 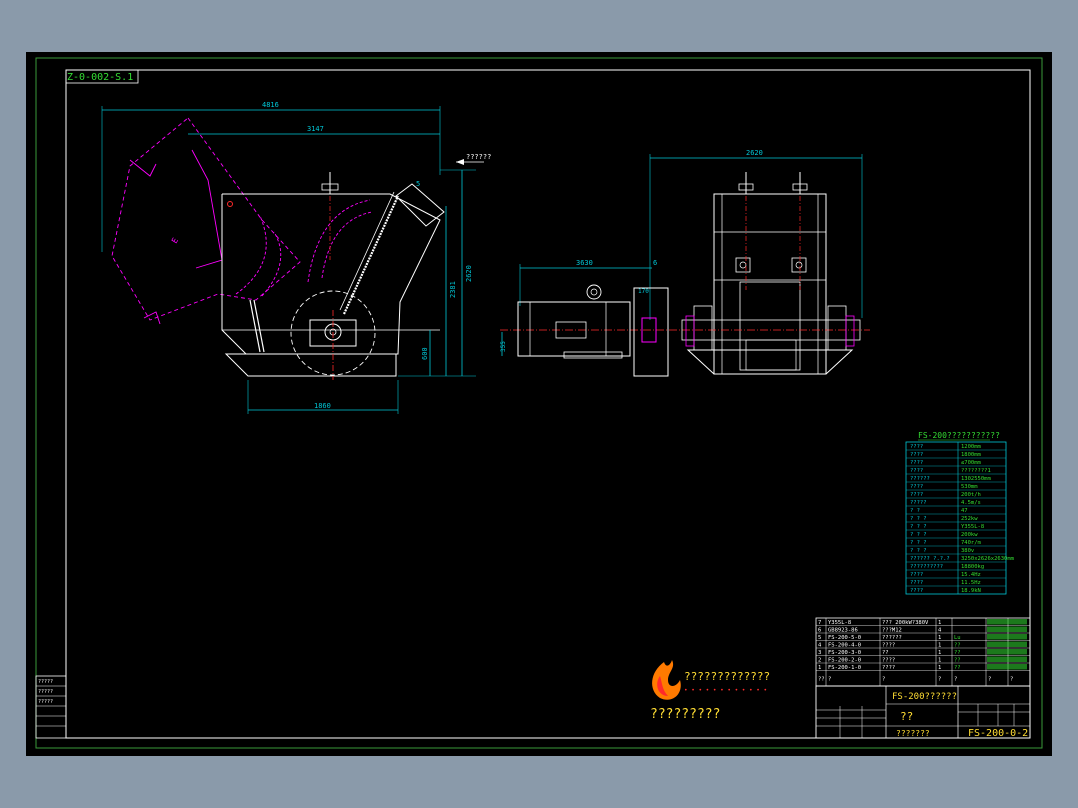 I want to click on spec-value: 4.5m/s, so click(x=971, y=503).